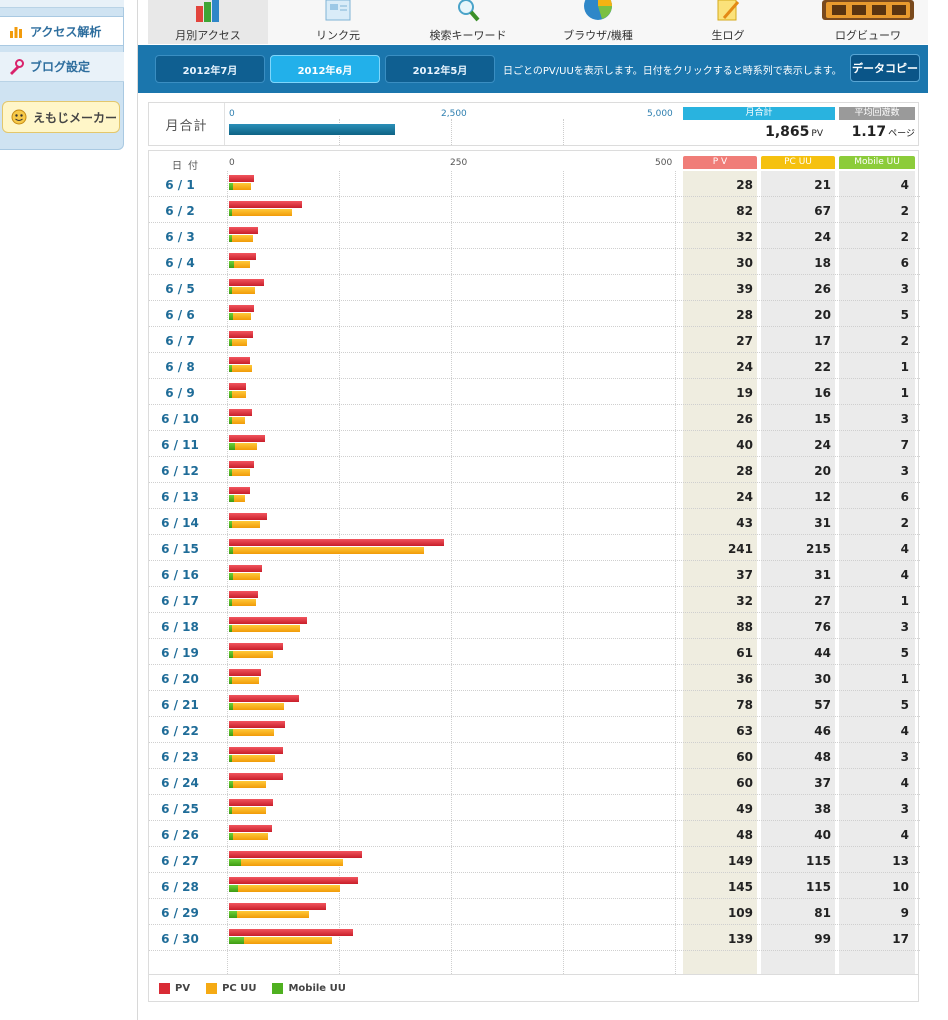 The width and height of the screenshot is (948, 1020). What do you see at coordinates (312, 129) in the screenshot?
I see `summary-total-bar` at bounding box center [312, 129].